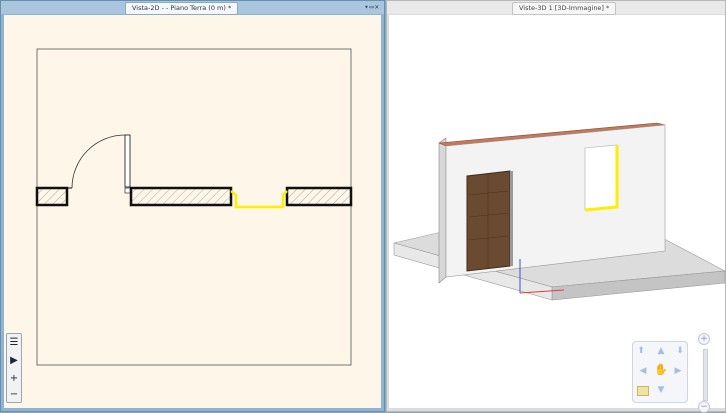  Describe the element at coordinates (661, 390) in the screenshot. I see `pan-down-icon: ▼` at that location.